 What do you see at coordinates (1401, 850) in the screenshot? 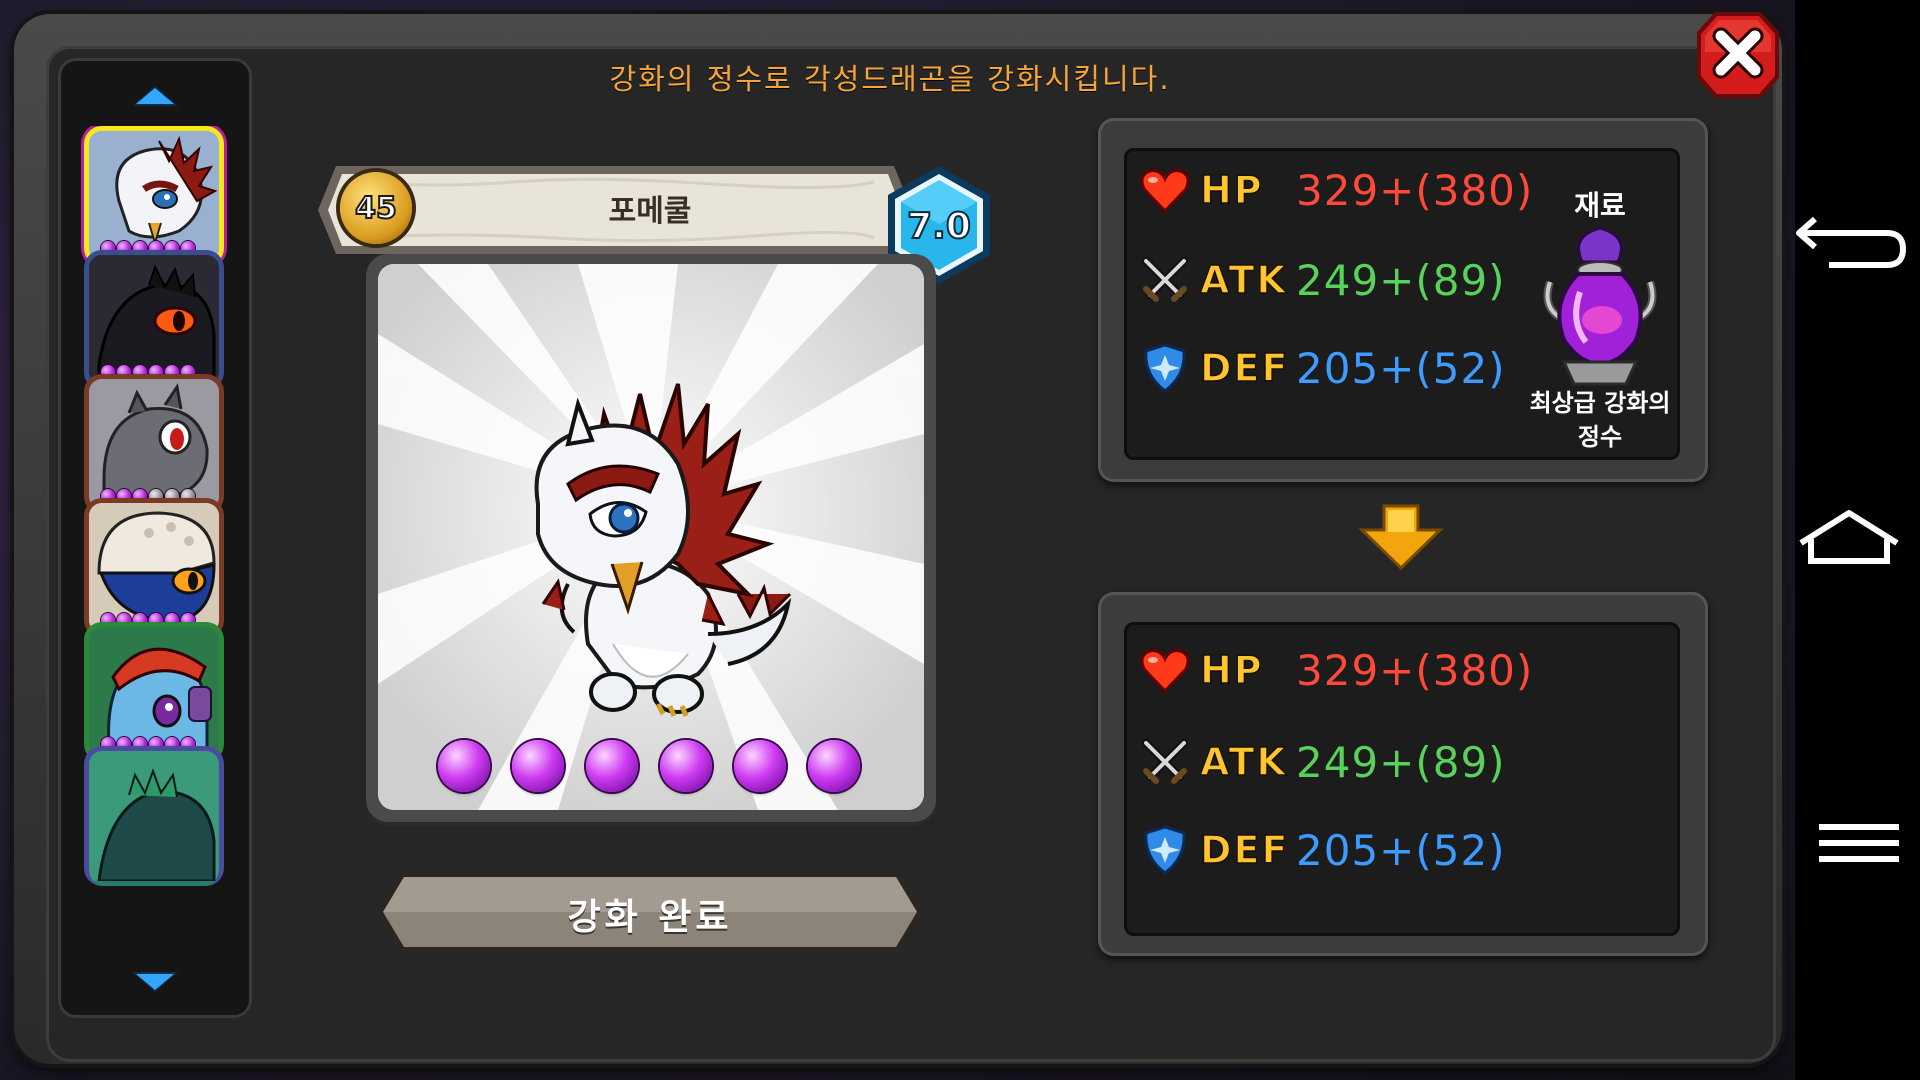
I see `result-def-value: 205+(52)` at bounding box center [1401, 850].